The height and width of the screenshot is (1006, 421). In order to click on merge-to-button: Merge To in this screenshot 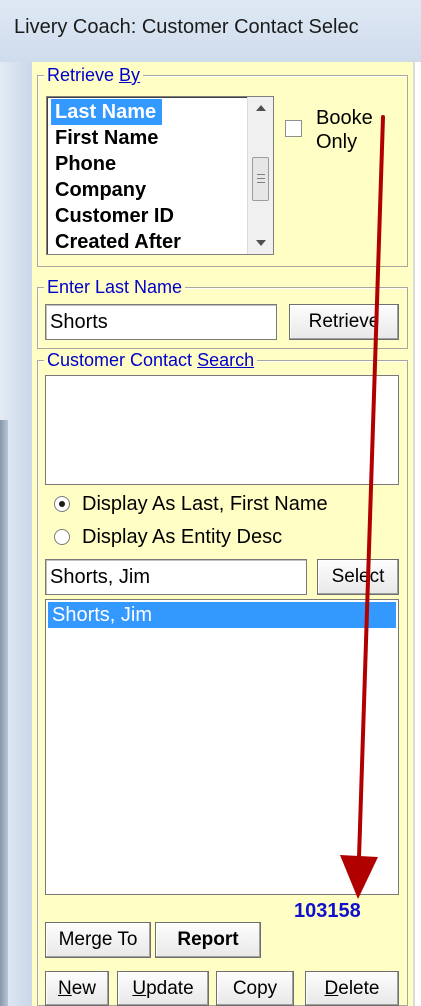, I will do `click(98, 940)`.